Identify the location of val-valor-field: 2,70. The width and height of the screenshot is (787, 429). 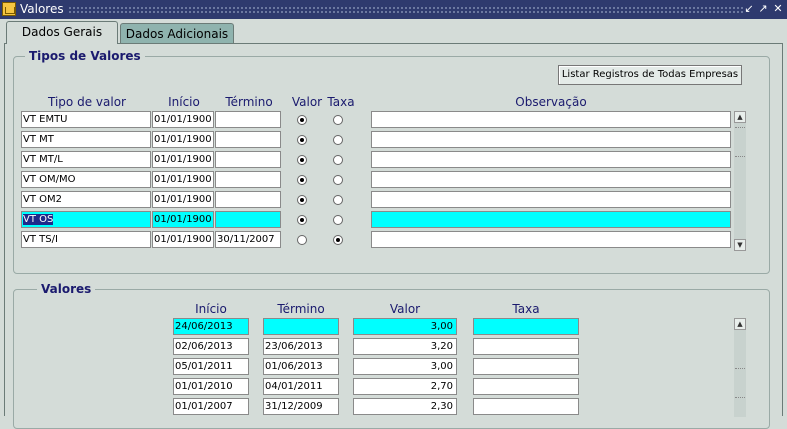
(405, 386).